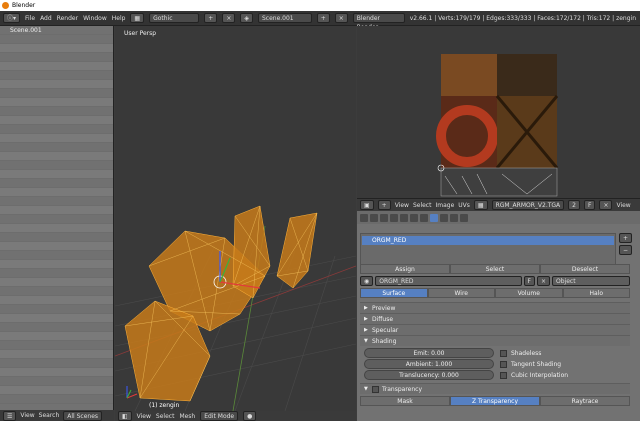  I want to click on menu-file: File, so click(30, 18).